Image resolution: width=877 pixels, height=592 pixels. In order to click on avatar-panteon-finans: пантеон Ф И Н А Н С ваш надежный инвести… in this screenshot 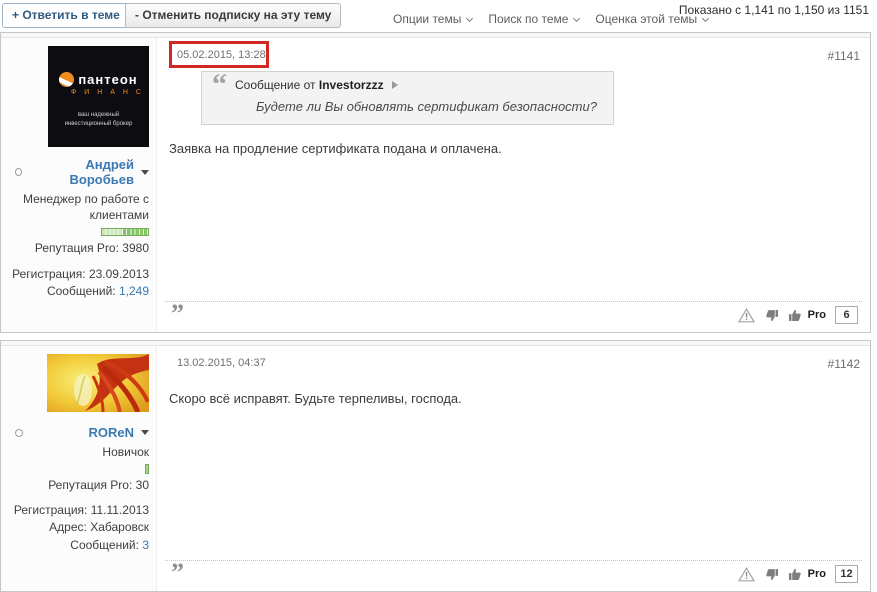, I will do `click(98, 96)`.